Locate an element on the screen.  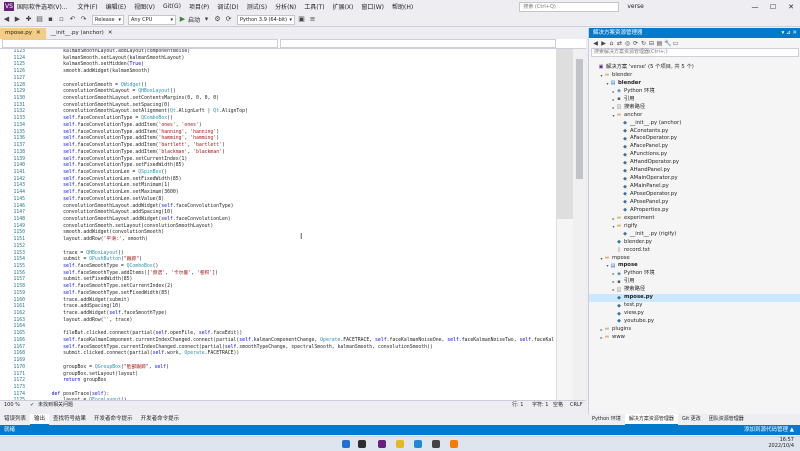
tree-item: ◆ test.py is located at coordinates (694, 306).